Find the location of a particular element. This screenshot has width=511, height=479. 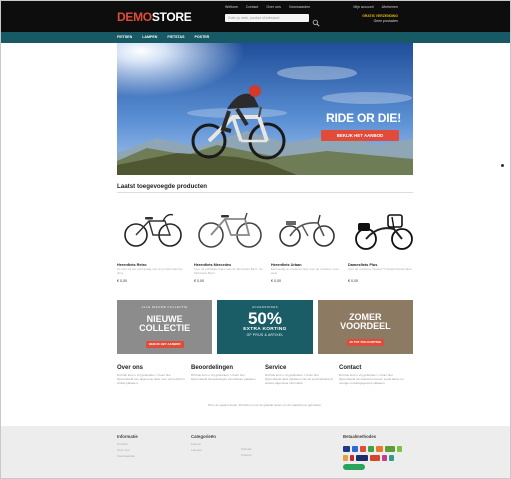

footer-heading: Informatie is located at coordinates (127, 436).